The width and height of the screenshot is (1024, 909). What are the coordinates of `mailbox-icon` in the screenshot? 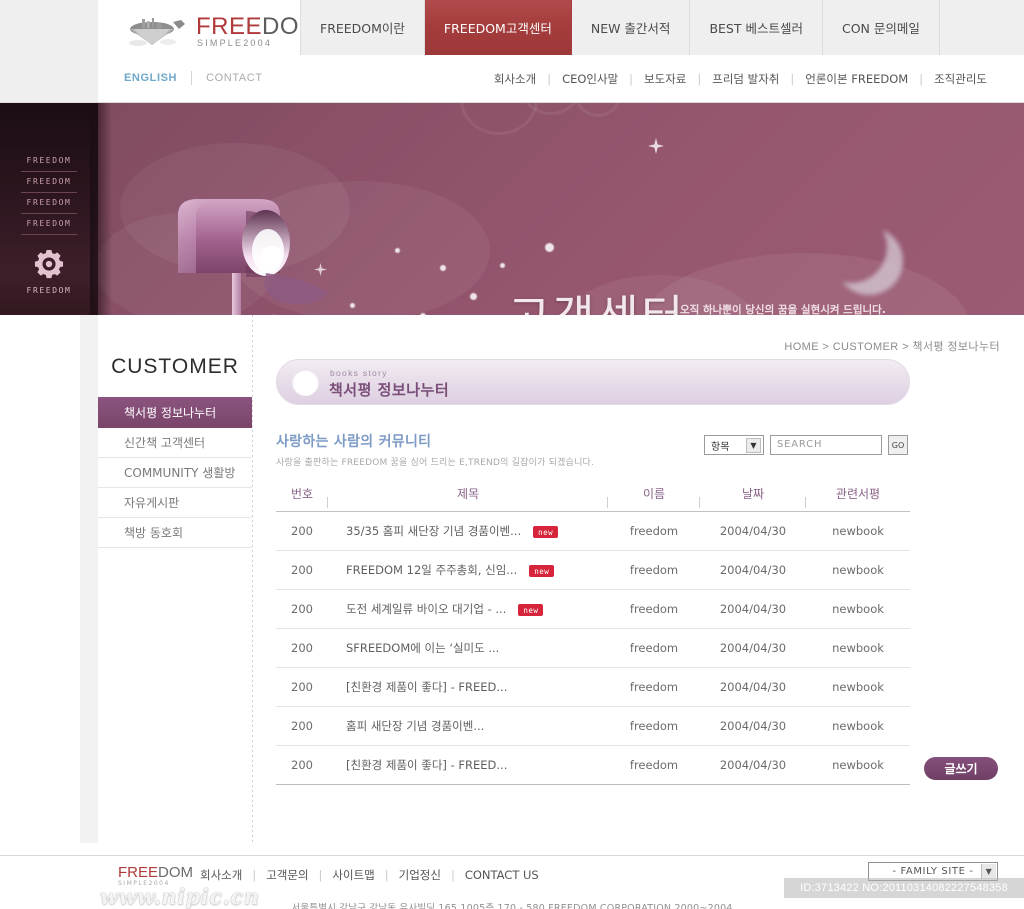 It's located at (253, 257).